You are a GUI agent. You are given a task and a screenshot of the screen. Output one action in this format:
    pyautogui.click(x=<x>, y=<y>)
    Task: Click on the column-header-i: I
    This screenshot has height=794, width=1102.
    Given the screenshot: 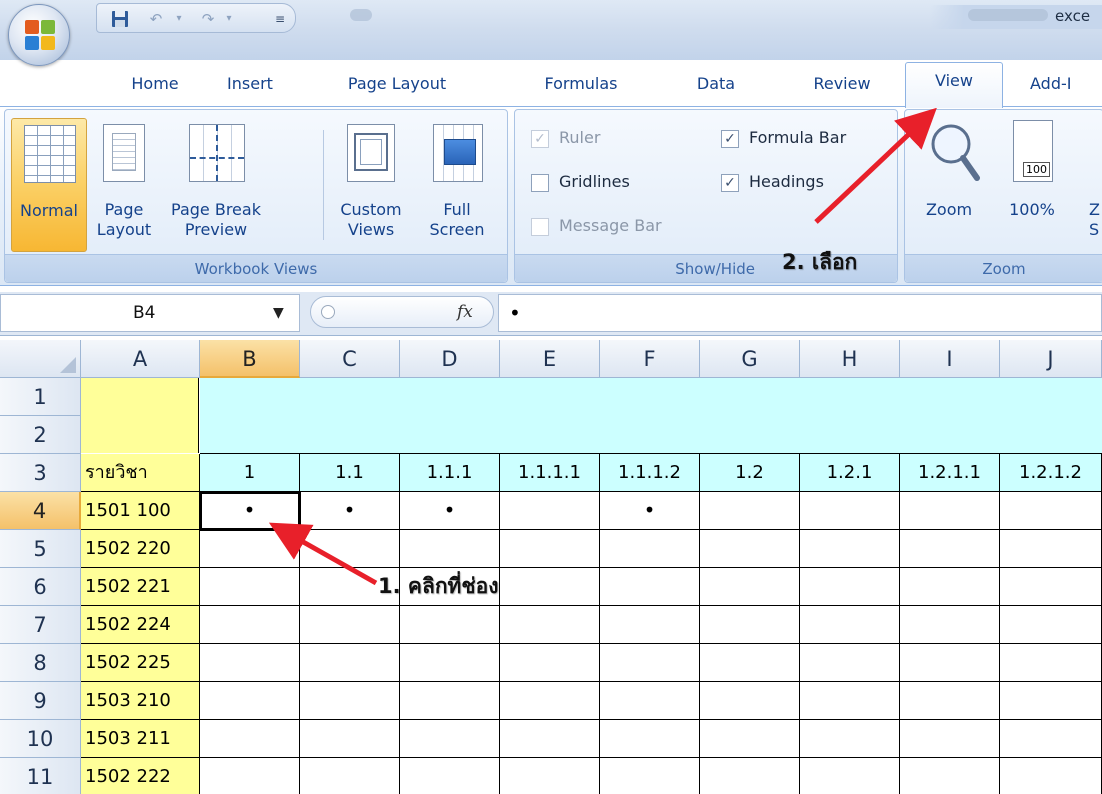 What is the action you would take?
    pyautogui.click(x=950, y=359)
    